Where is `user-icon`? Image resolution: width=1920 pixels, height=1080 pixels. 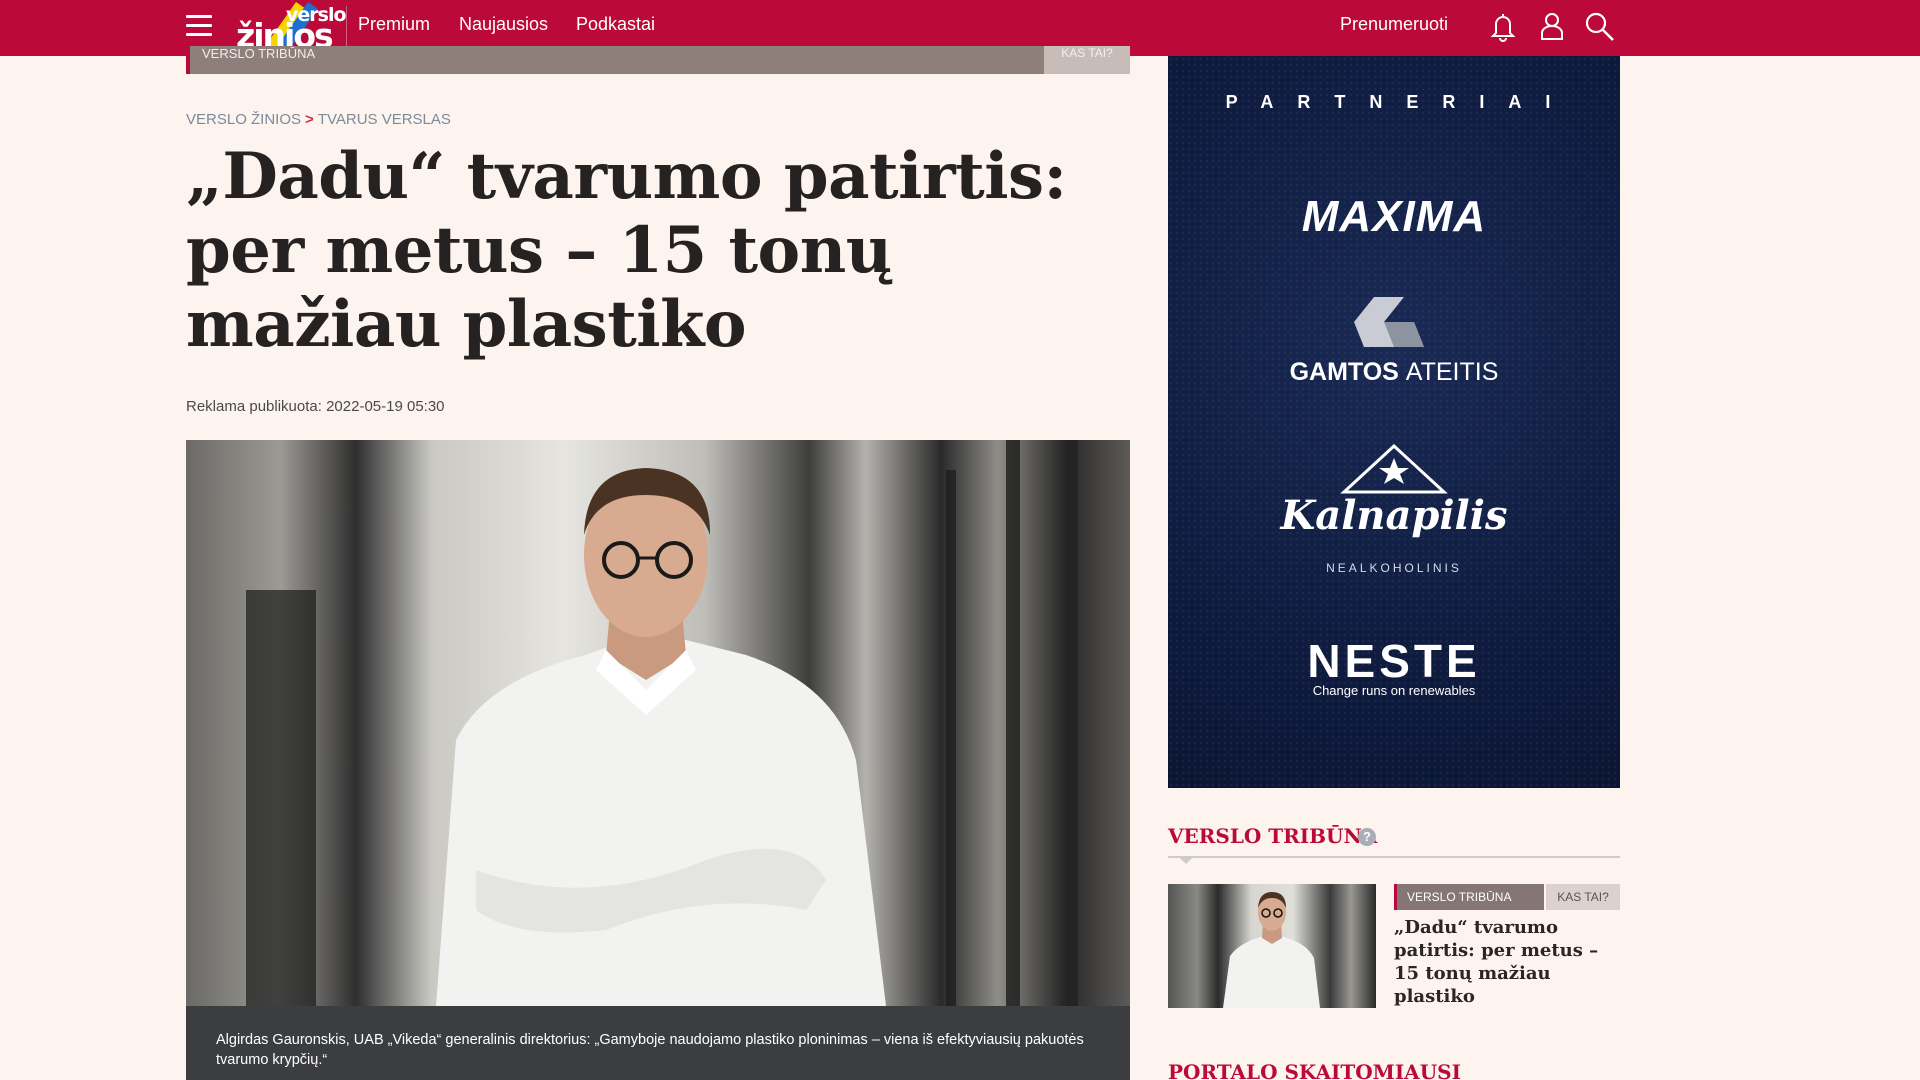
user-icon is located at coordinates (1552, 26).